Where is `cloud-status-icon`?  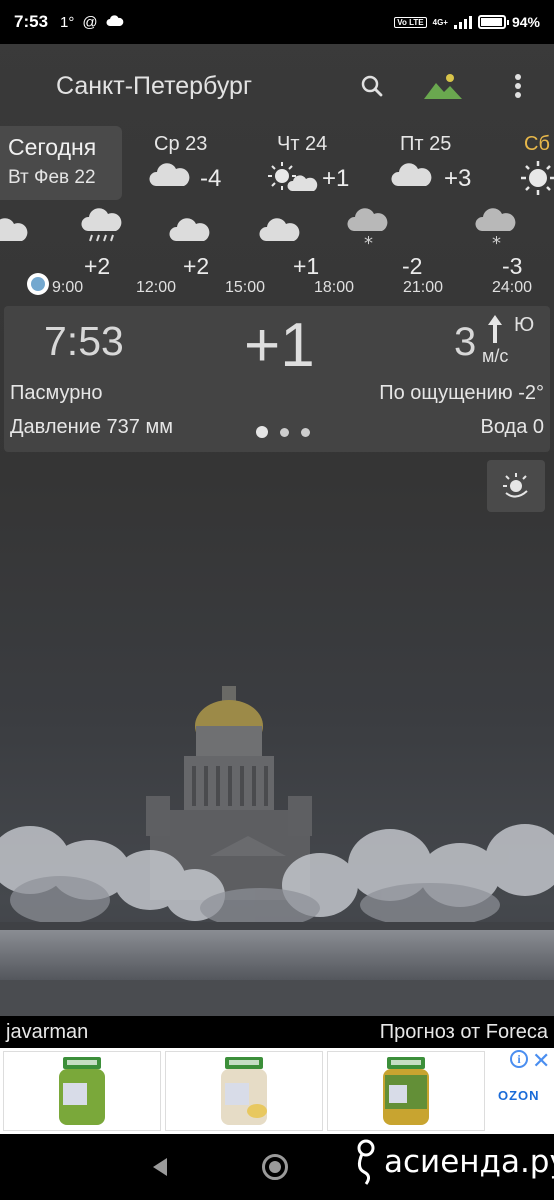 cloud-status-icon is located at coordinates (115, 22).